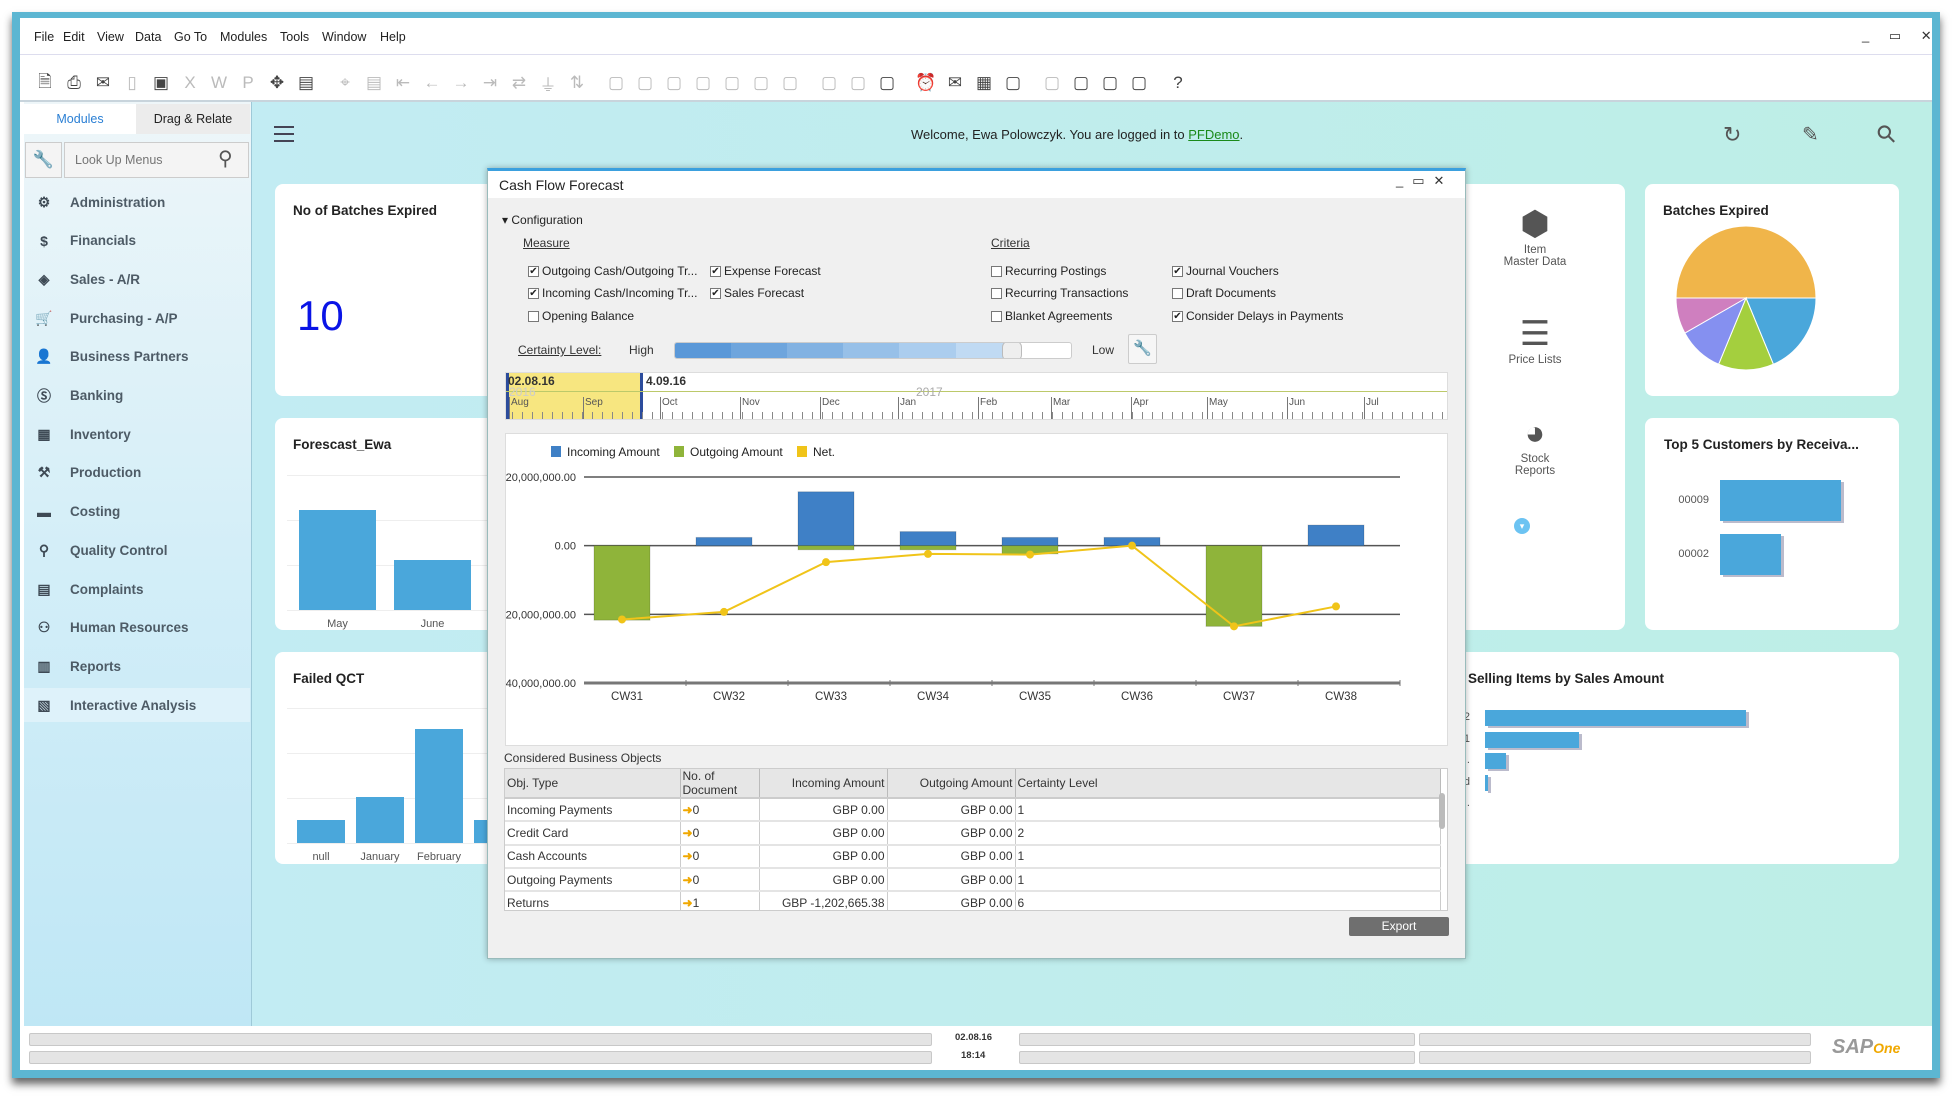 The height and width of the screenshot is (1098, 1960). What do you see at coordinates (757, 293) in the screenshot?
I see `checkbox-sales-forecast: ✔ Sales Forecast` at bounding box center [757, 293].